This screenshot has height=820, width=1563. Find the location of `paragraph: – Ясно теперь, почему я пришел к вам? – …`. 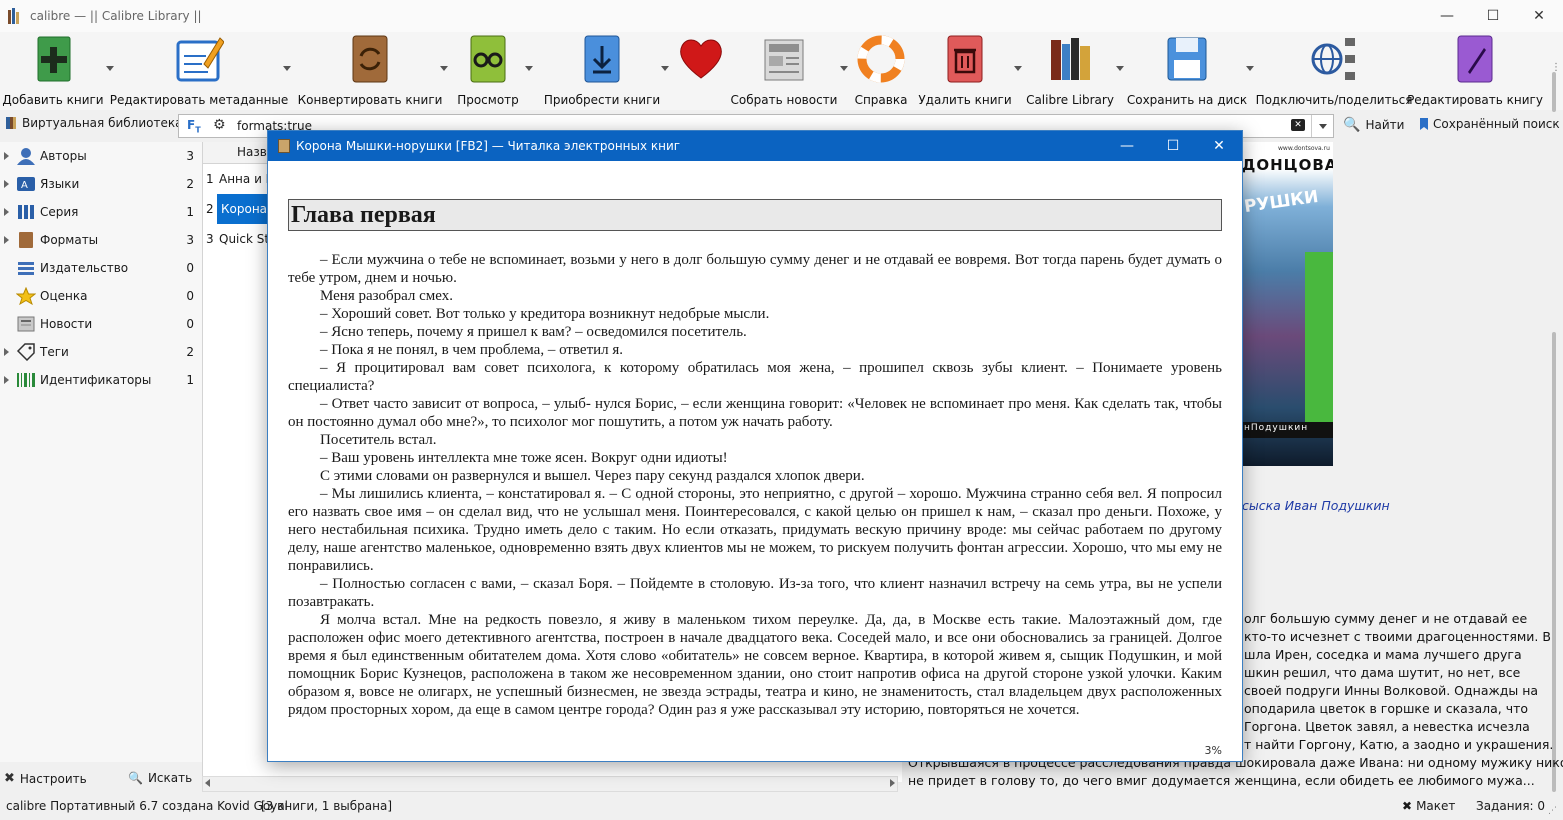

paragraph: – Ясно теперь, почему я пришел к вам? – … is located at coordinates (533, 332).